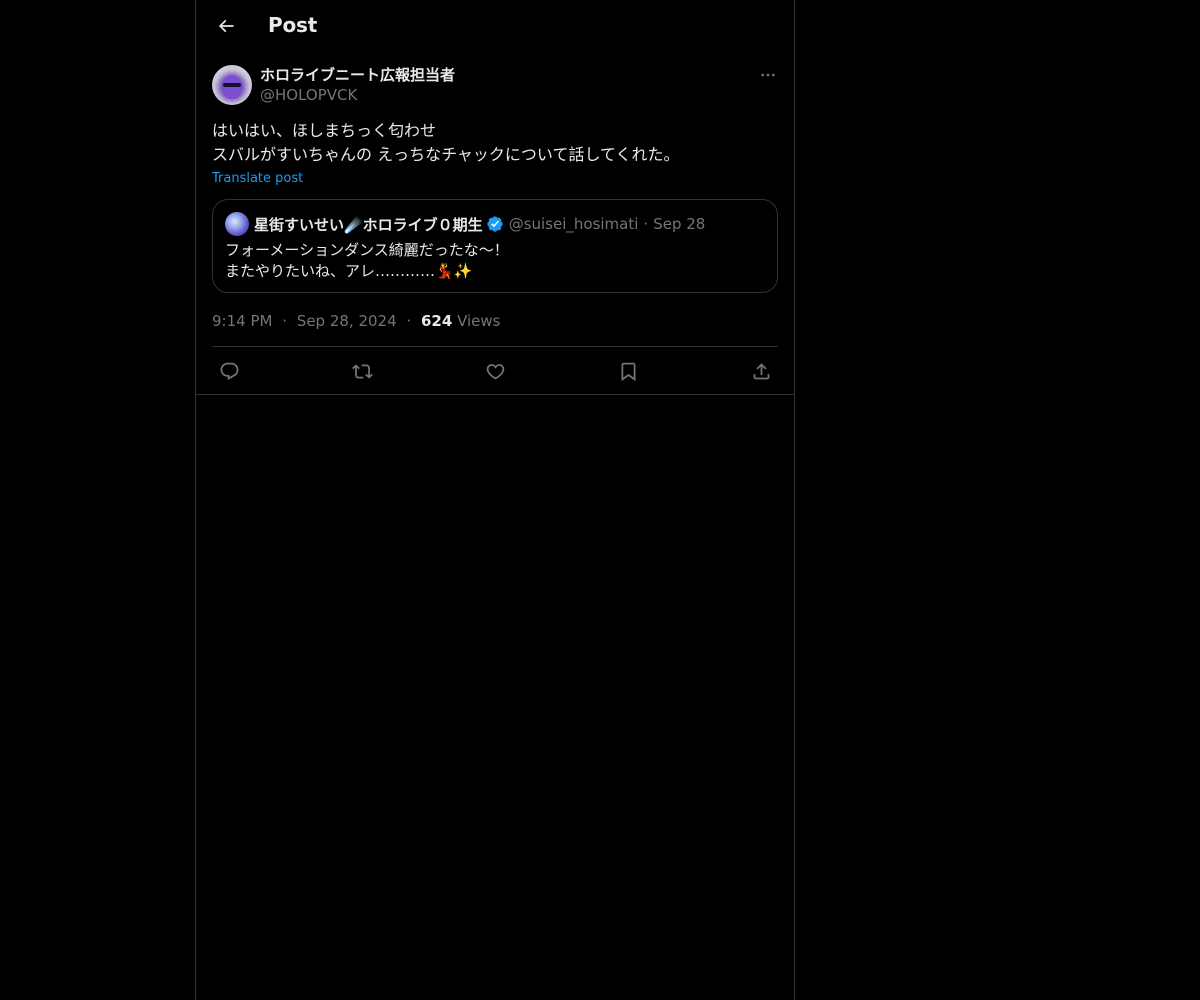 The height and width of the screenshot is (1000, 1200). I want to click on reply-button, so click(229, 371).